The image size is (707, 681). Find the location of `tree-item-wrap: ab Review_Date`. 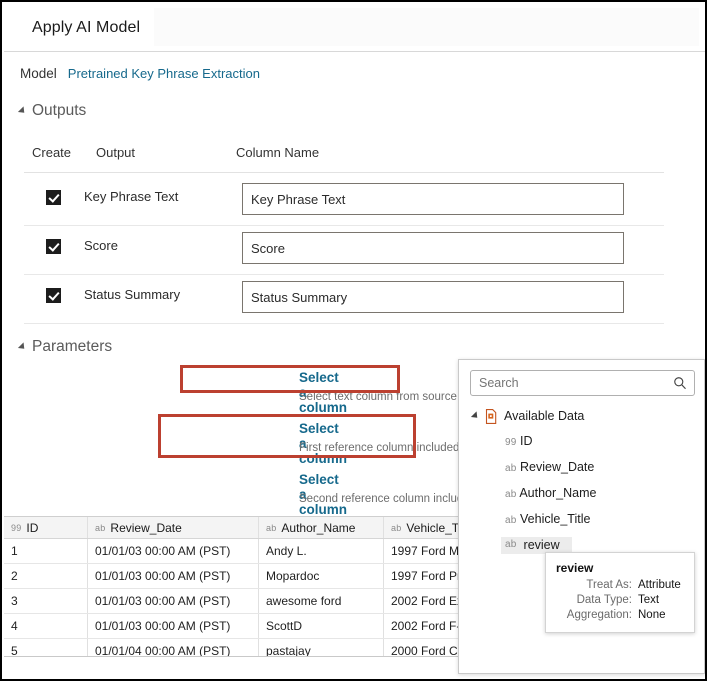

tree-item-wrap: ab Review_Date is located at coordinates (549, 467).